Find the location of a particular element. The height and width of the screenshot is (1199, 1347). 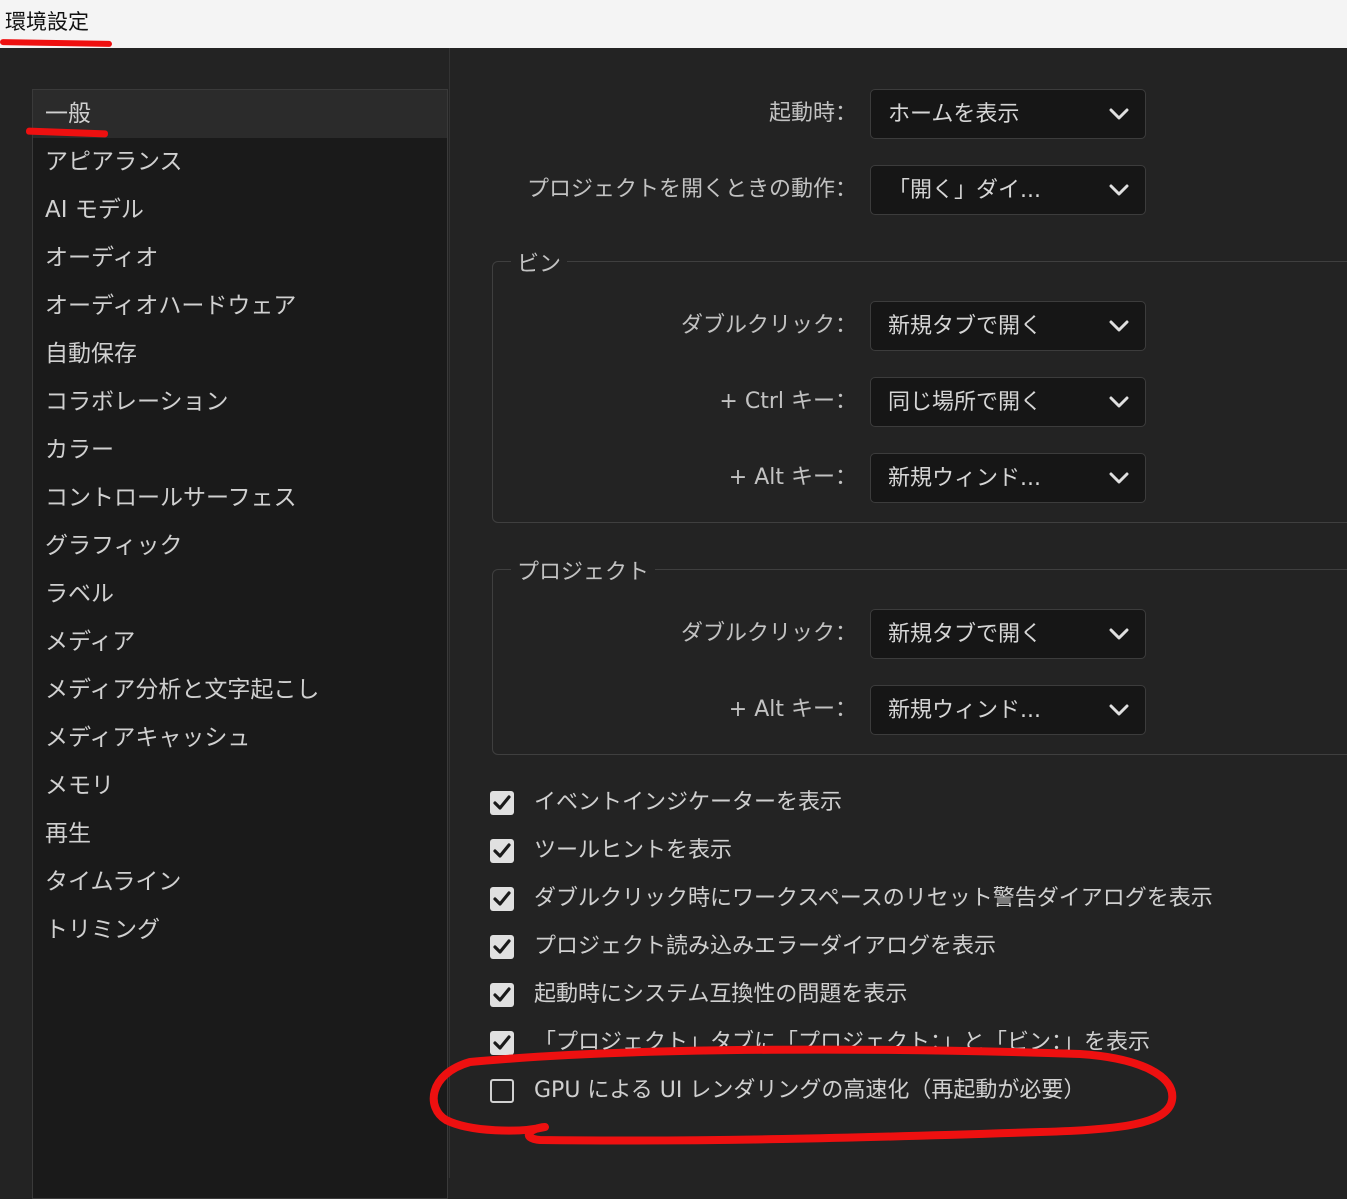

checkbox-unchecked is located at coordinates (502, 1091).